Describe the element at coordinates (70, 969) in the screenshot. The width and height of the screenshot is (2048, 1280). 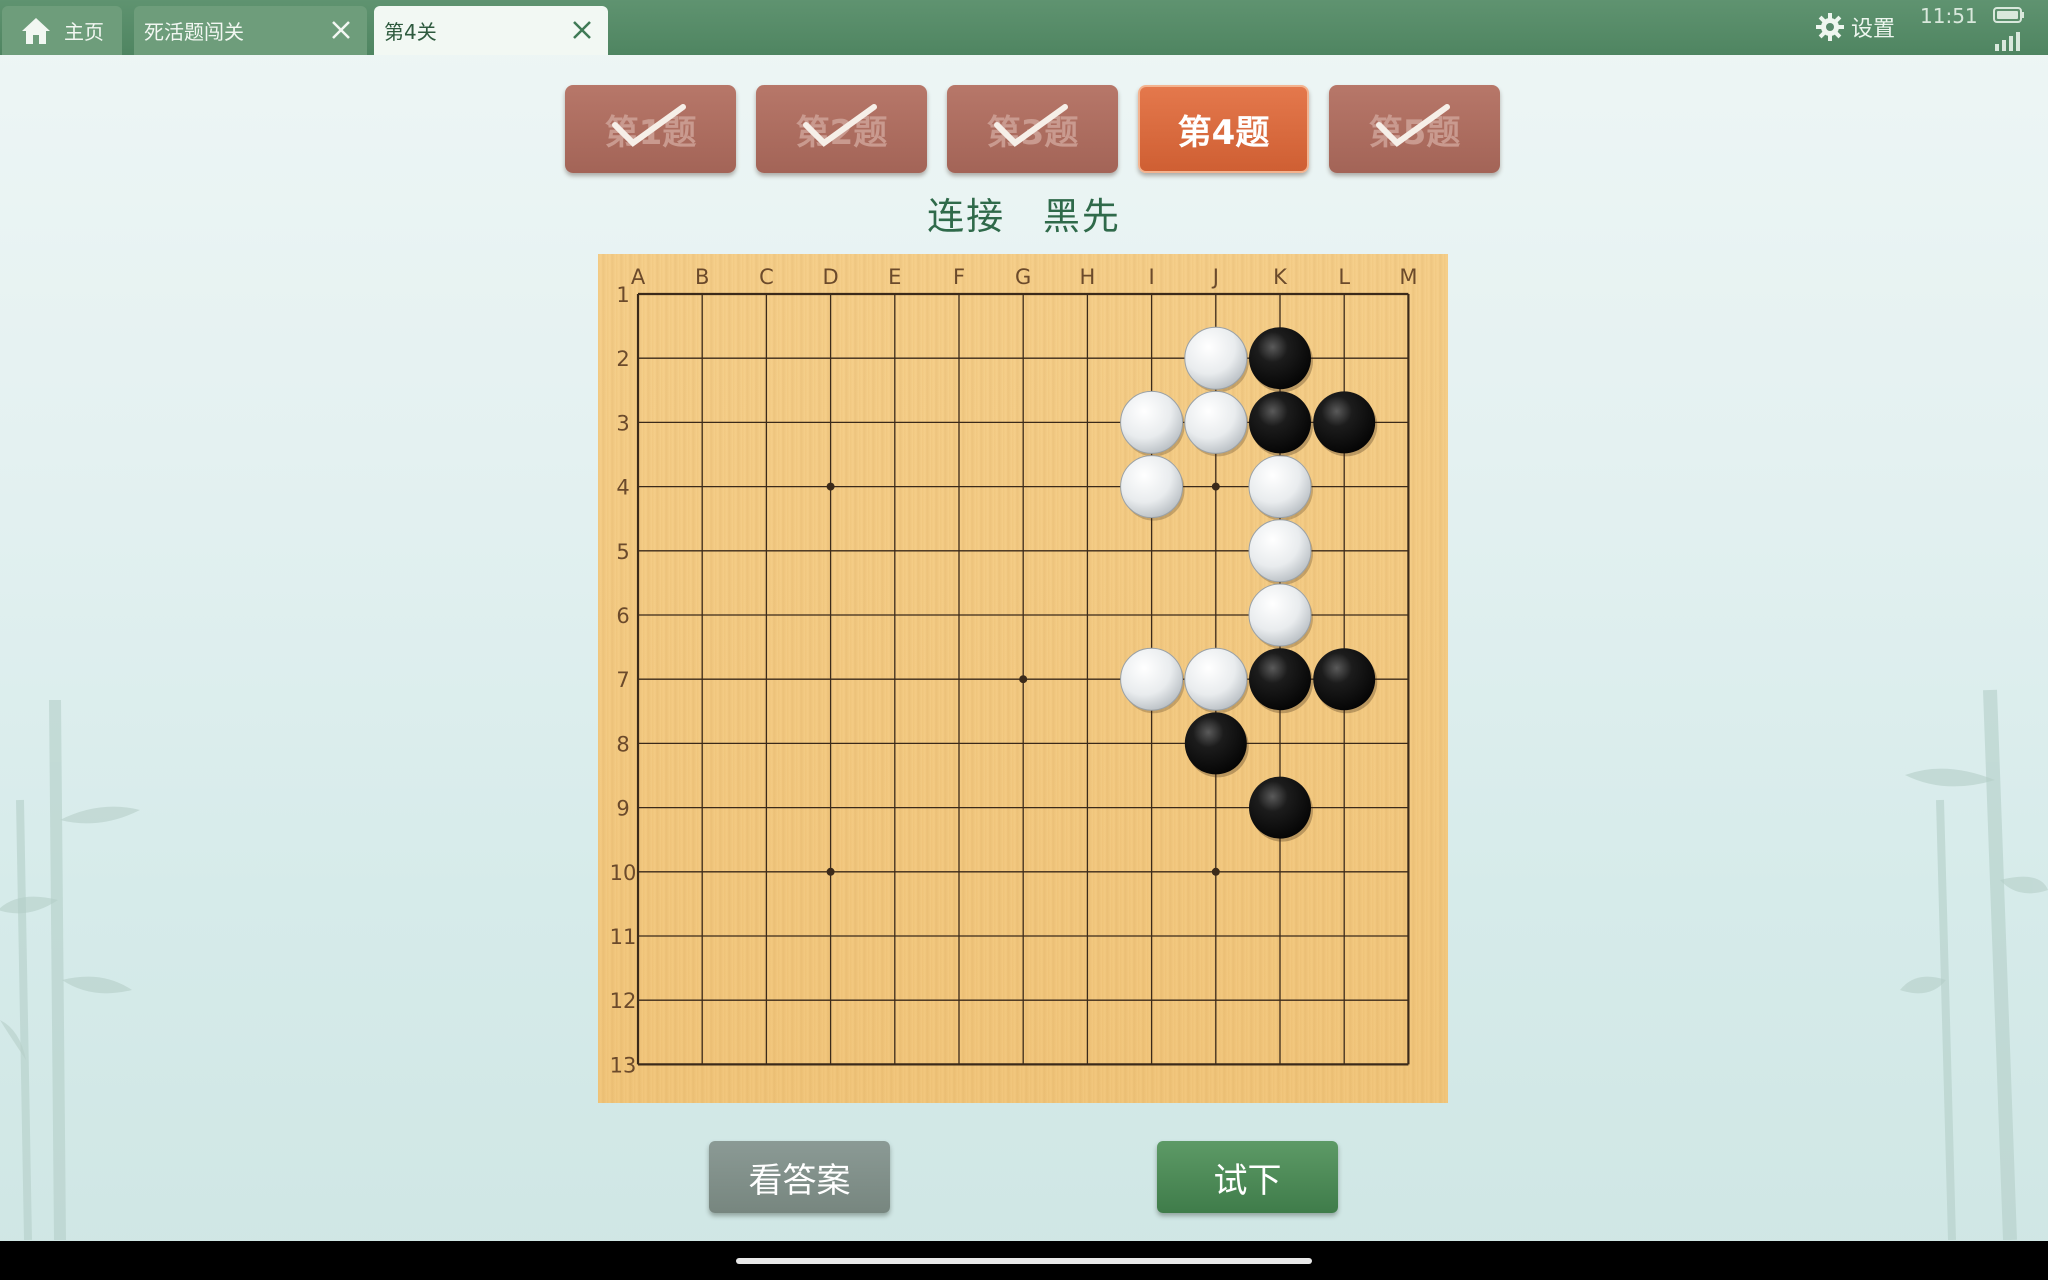
I see `bamboo-decoration-left` at that location.